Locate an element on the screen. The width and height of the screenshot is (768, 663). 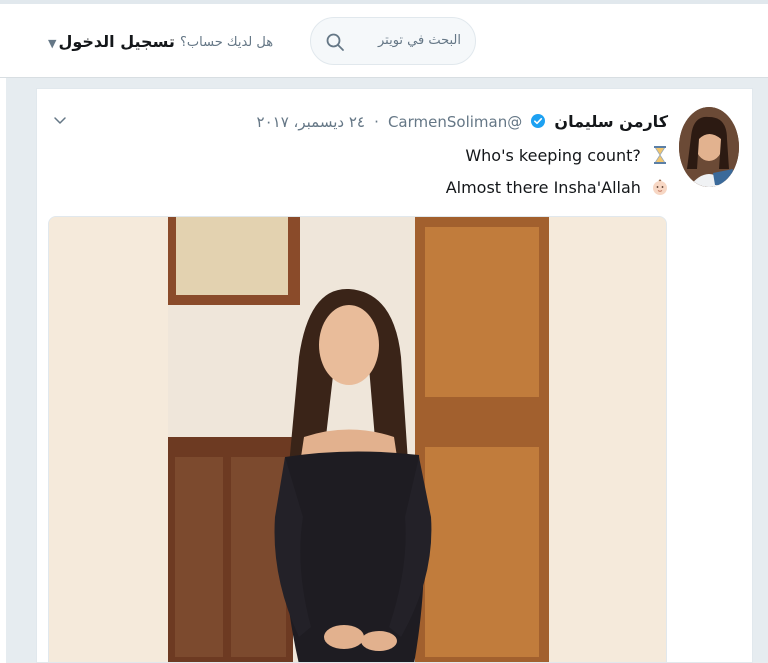
search-placeholder: البحث في تويتر is located at coordinates (419, 40).